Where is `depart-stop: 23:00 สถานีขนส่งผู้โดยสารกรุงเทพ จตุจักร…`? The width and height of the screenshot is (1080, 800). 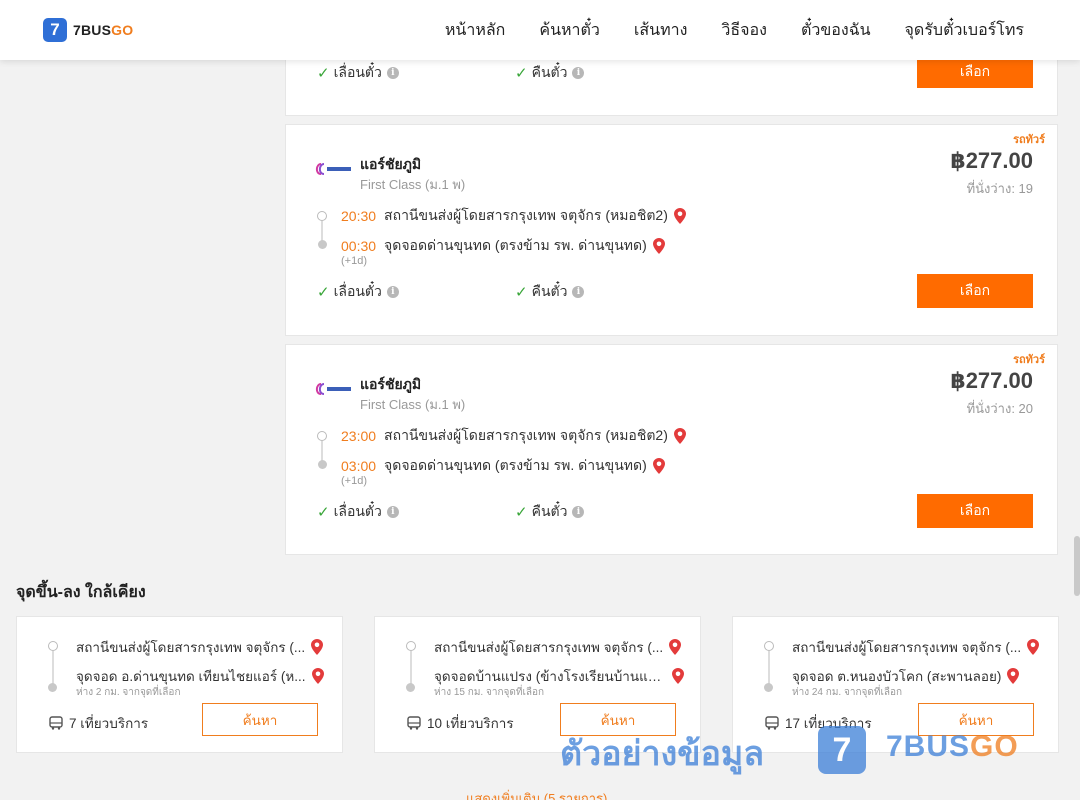
depart-stop: 23:00 สถานีขนส่งผู้โดยสารกรุงเทพ จตุจักร… is located at coordinates (513, 436).